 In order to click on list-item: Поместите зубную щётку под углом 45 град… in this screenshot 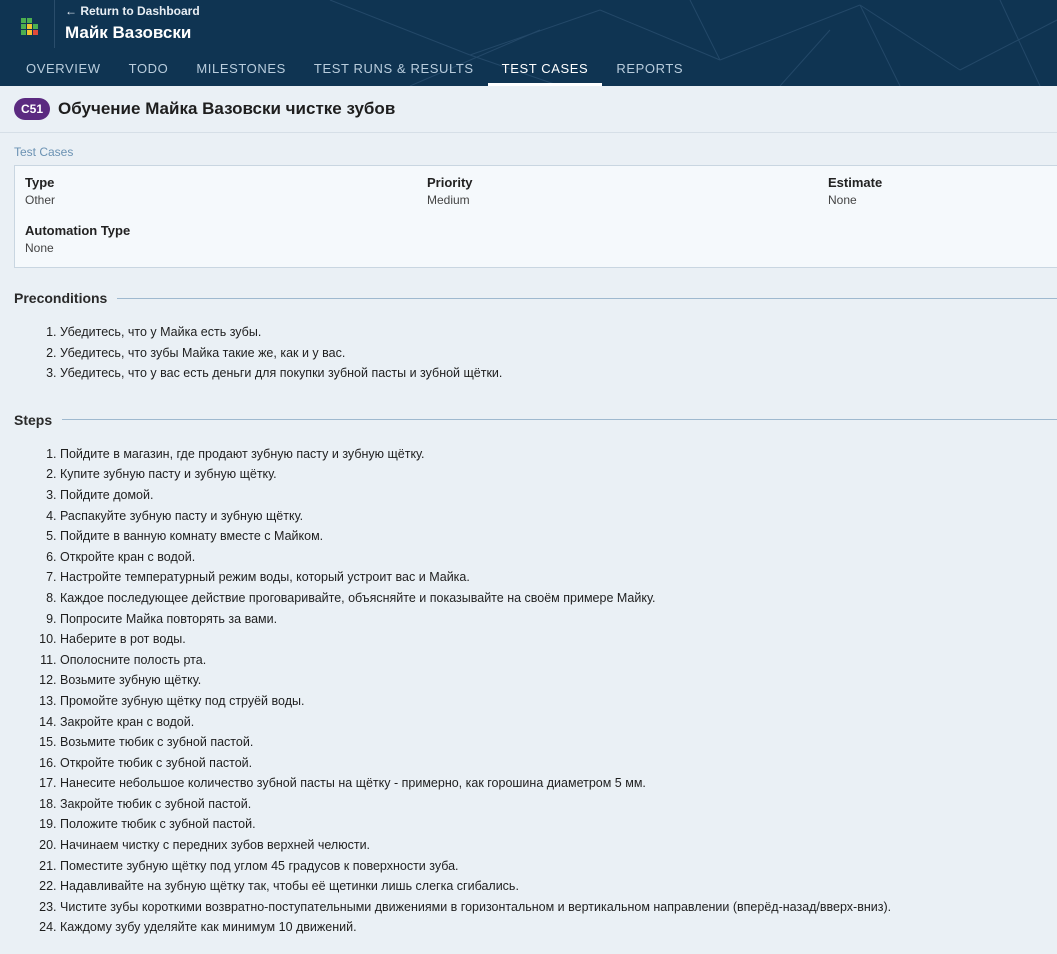, I will do `click(558, 866)`.